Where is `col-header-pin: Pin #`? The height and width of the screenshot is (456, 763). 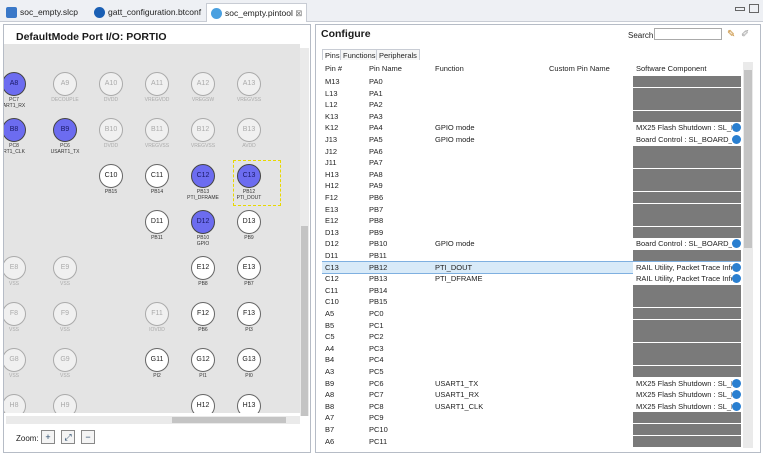 col-header-pin: Pin # is located at coordinates (333, 69).